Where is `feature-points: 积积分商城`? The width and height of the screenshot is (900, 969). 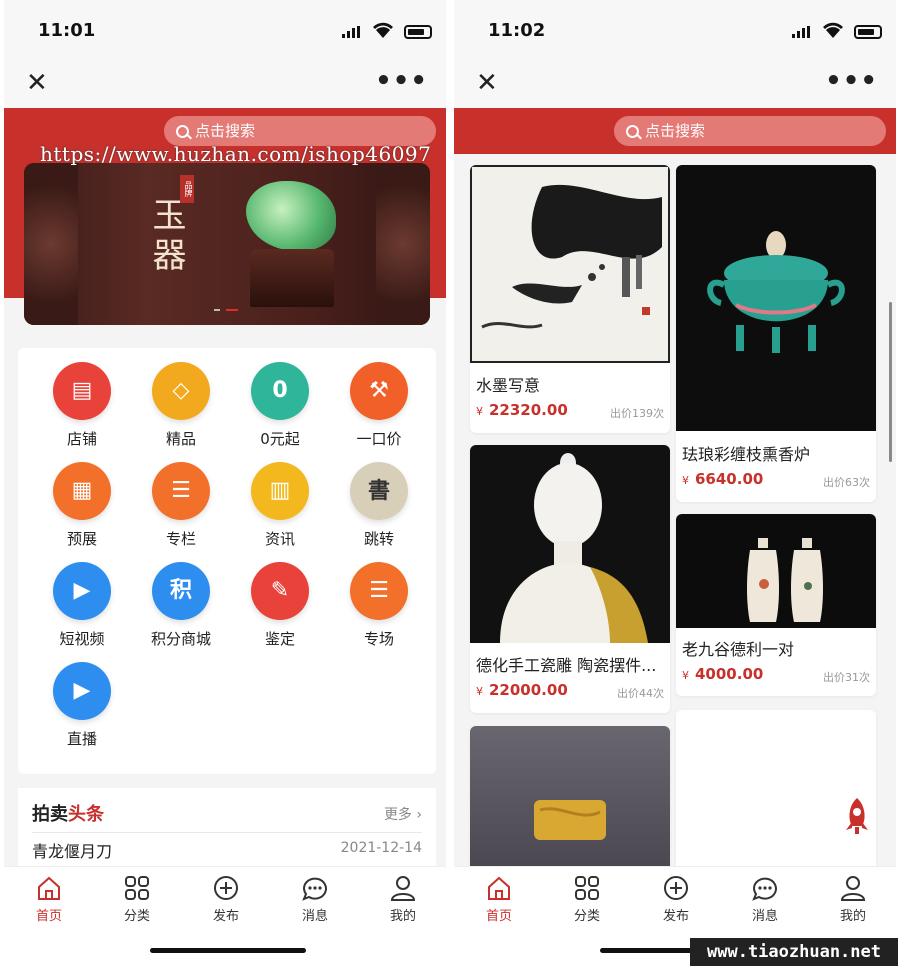
feature-points: 积积分商城 is located at coordinates (181, 605).